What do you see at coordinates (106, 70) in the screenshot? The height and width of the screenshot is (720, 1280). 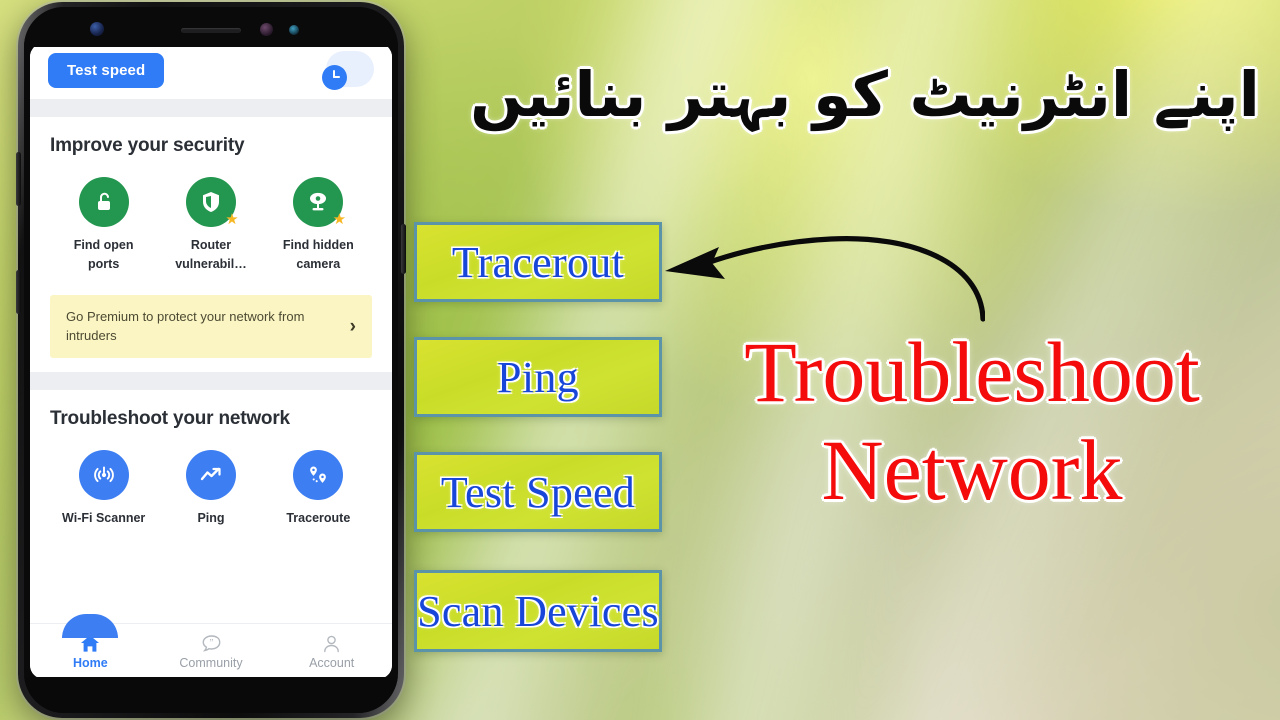 I see `test-speed-button: Test speed` at bounding box center [106, 70].